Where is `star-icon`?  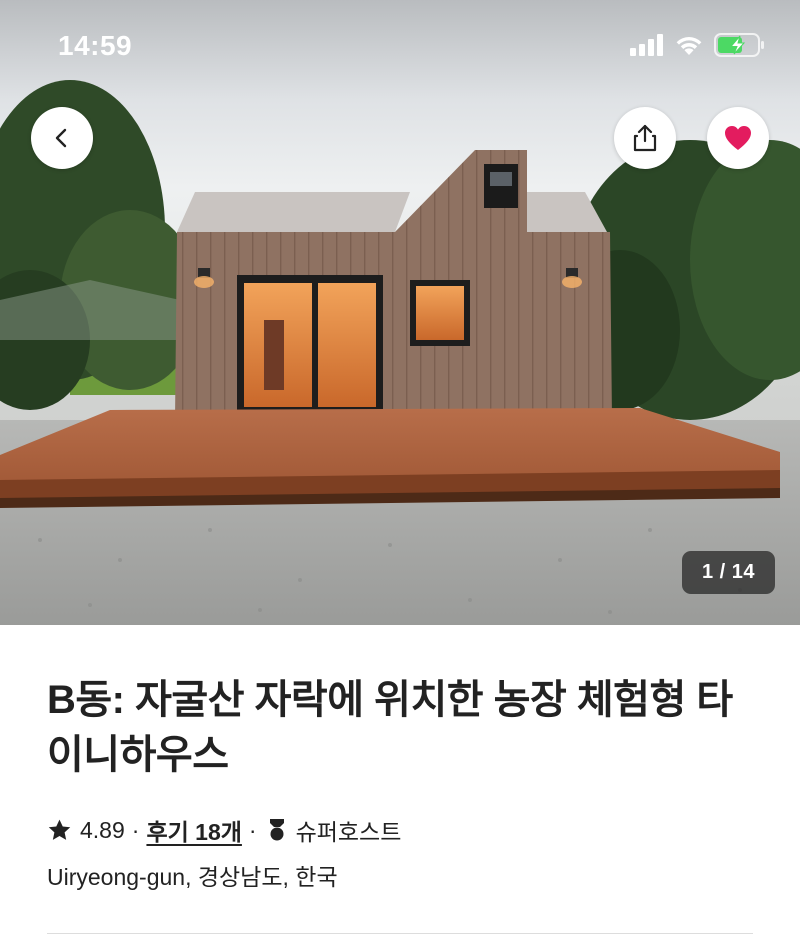 star-icon is located at coordinates (59, 829).